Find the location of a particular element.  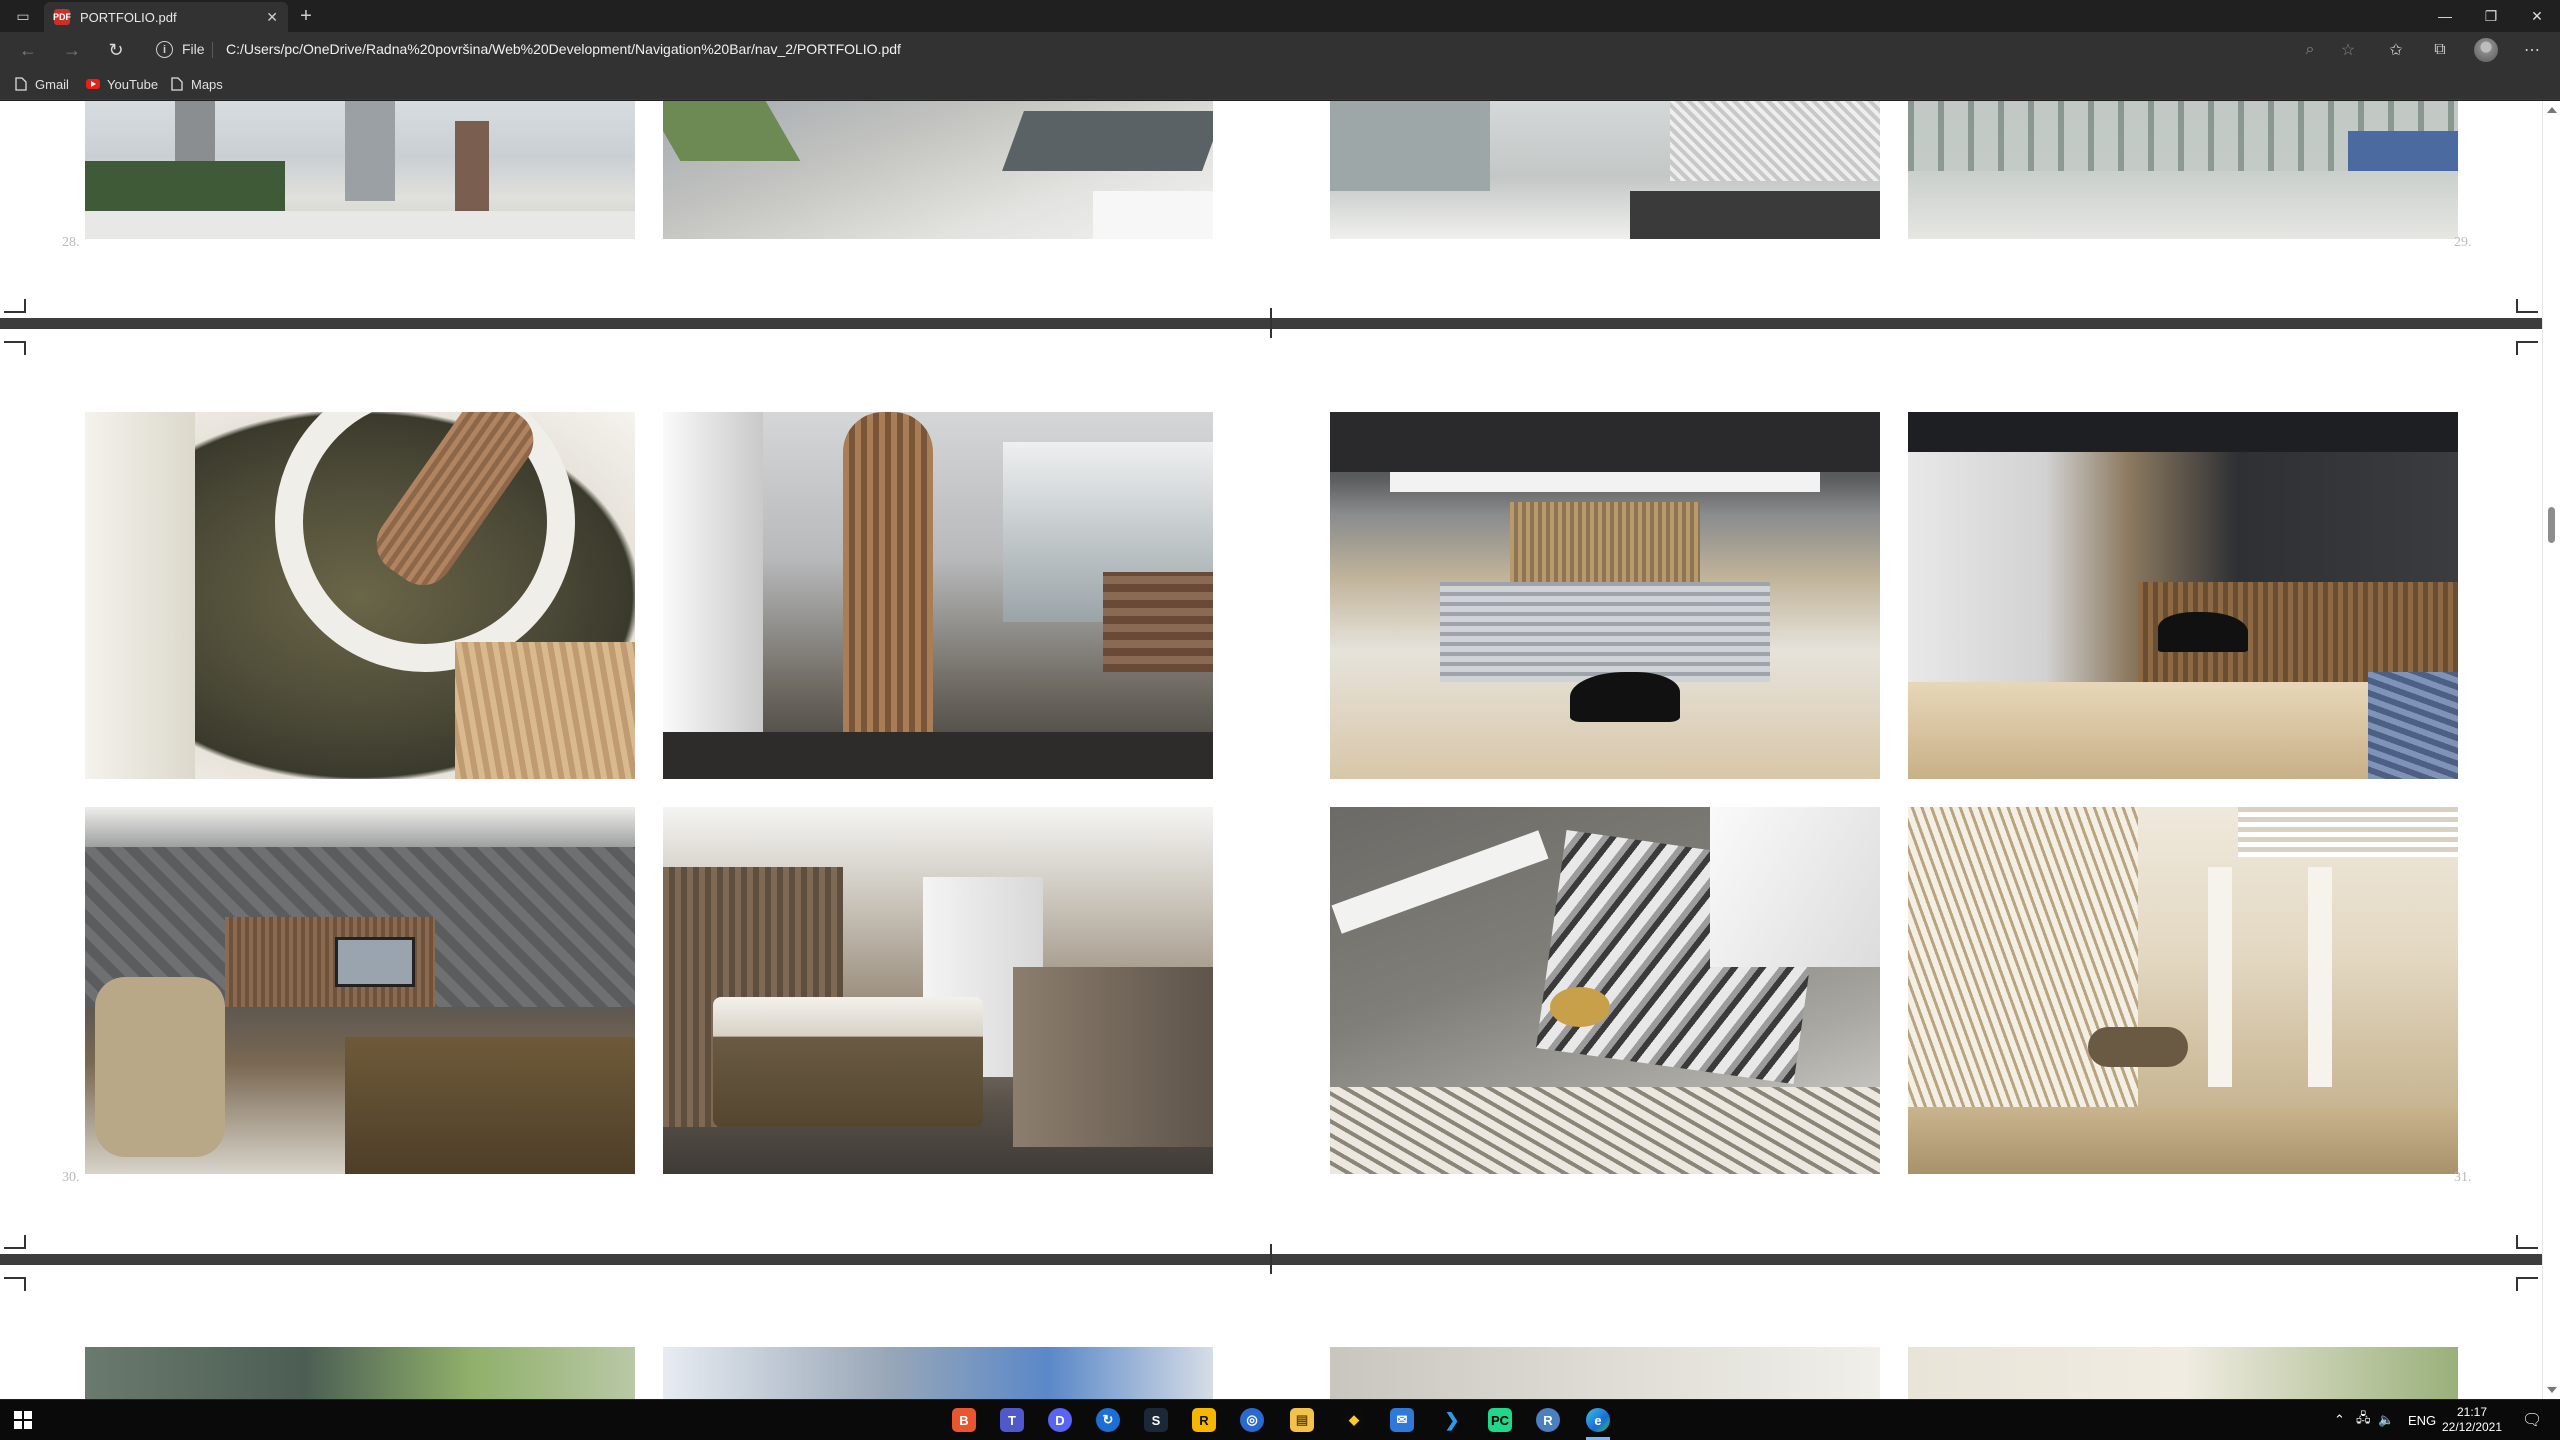

tab-portfolio: PDF PORTFOLIO.pdf ✕ is located at coordinates (166, 17).